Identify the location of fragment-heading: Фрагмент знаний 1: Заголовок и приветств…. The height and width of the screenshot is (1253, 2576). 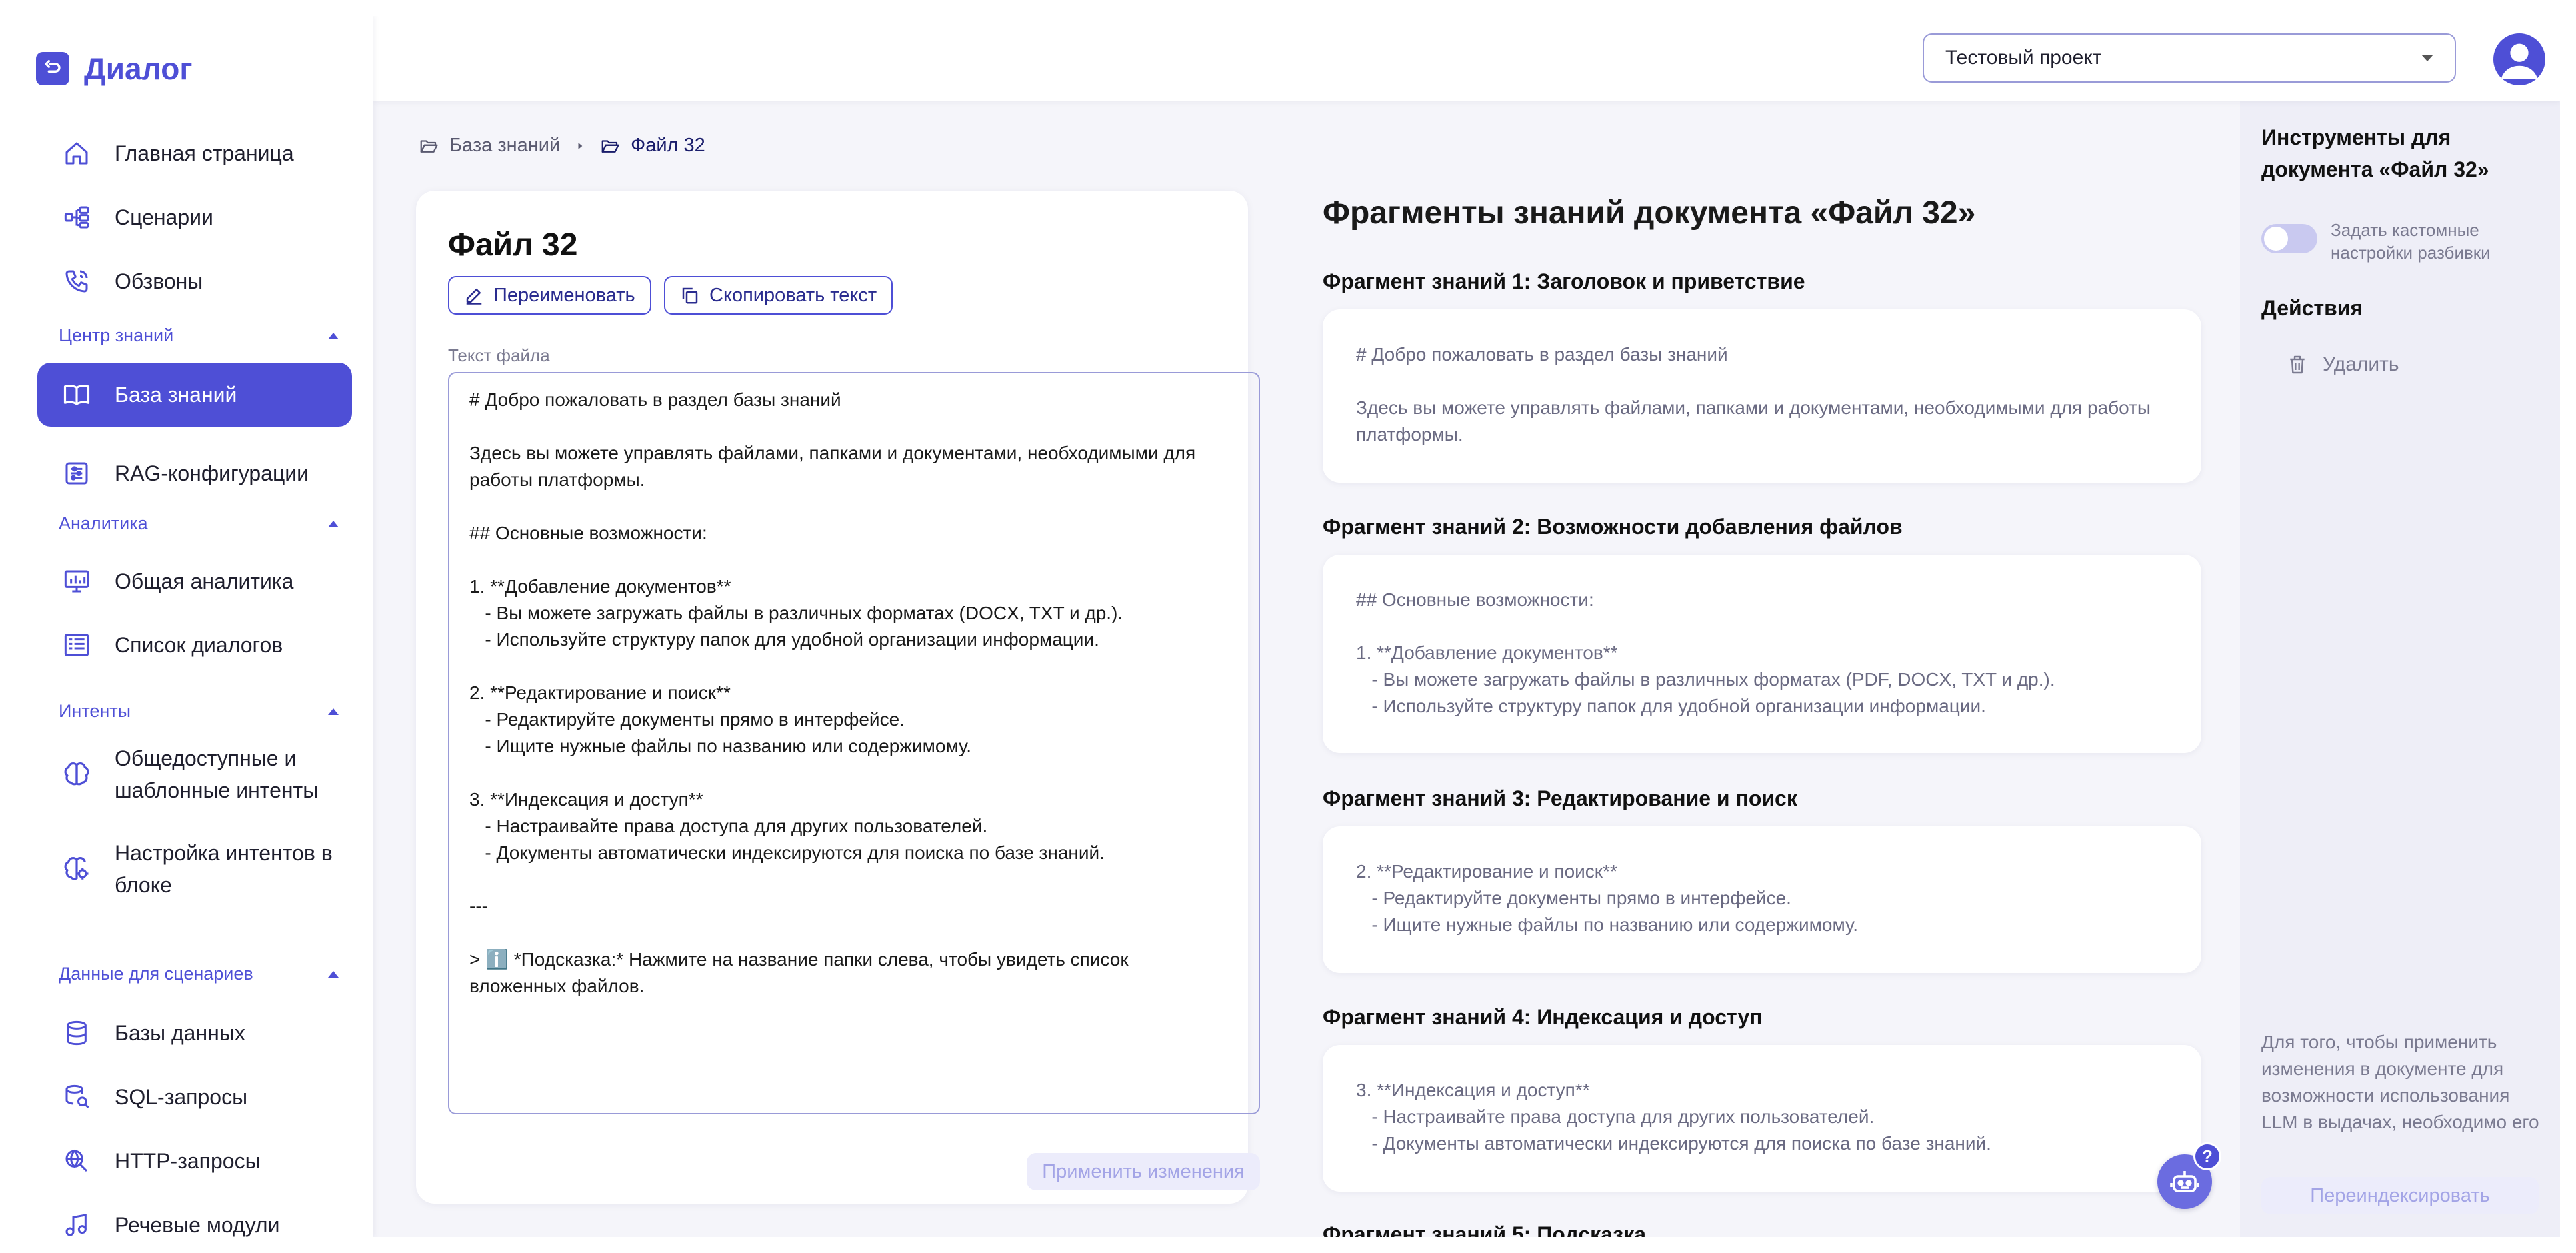
(1564, 281).